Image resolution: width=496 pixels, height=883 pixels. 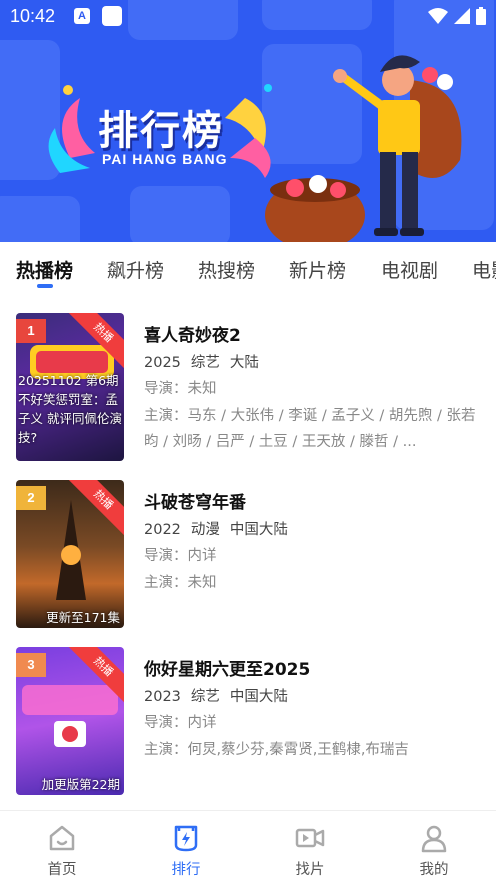 What do you see at coordinates (462, 16) in the screenshot?
I see `signal-icon` at bounding box center [462, 16].